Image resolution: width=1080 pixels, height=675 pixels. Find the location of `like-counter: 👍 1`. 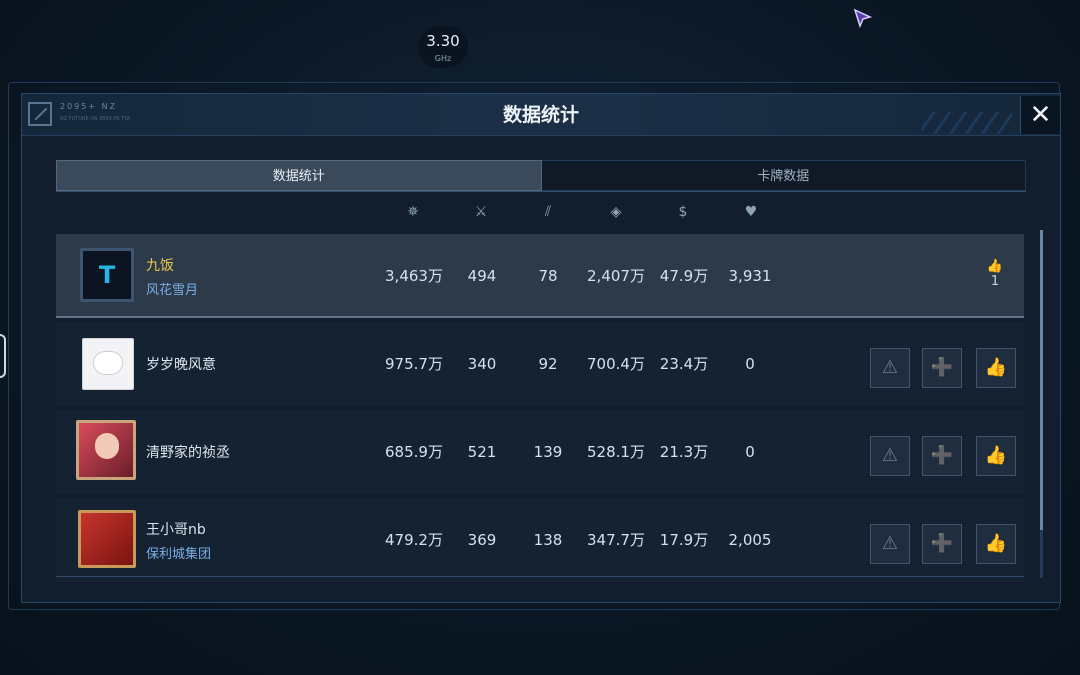

like-counter: 👍 1 is located at coordinates (995, 274).